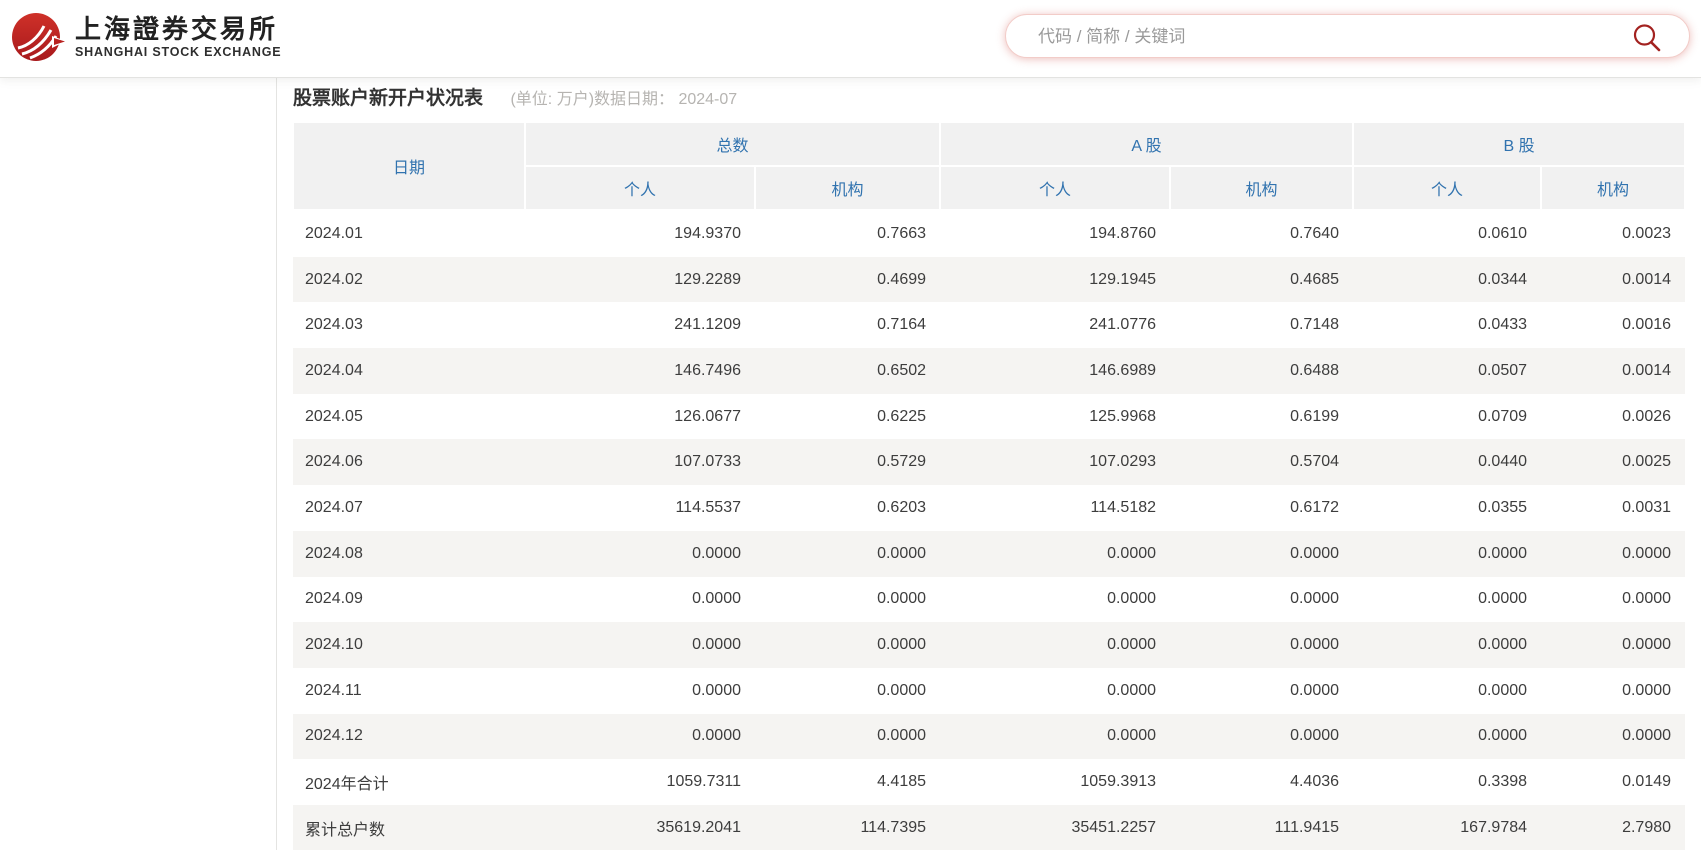 This screenshot has width=1701, height=850. I want to click on row-value: 0.0016, so click(1647, 325).